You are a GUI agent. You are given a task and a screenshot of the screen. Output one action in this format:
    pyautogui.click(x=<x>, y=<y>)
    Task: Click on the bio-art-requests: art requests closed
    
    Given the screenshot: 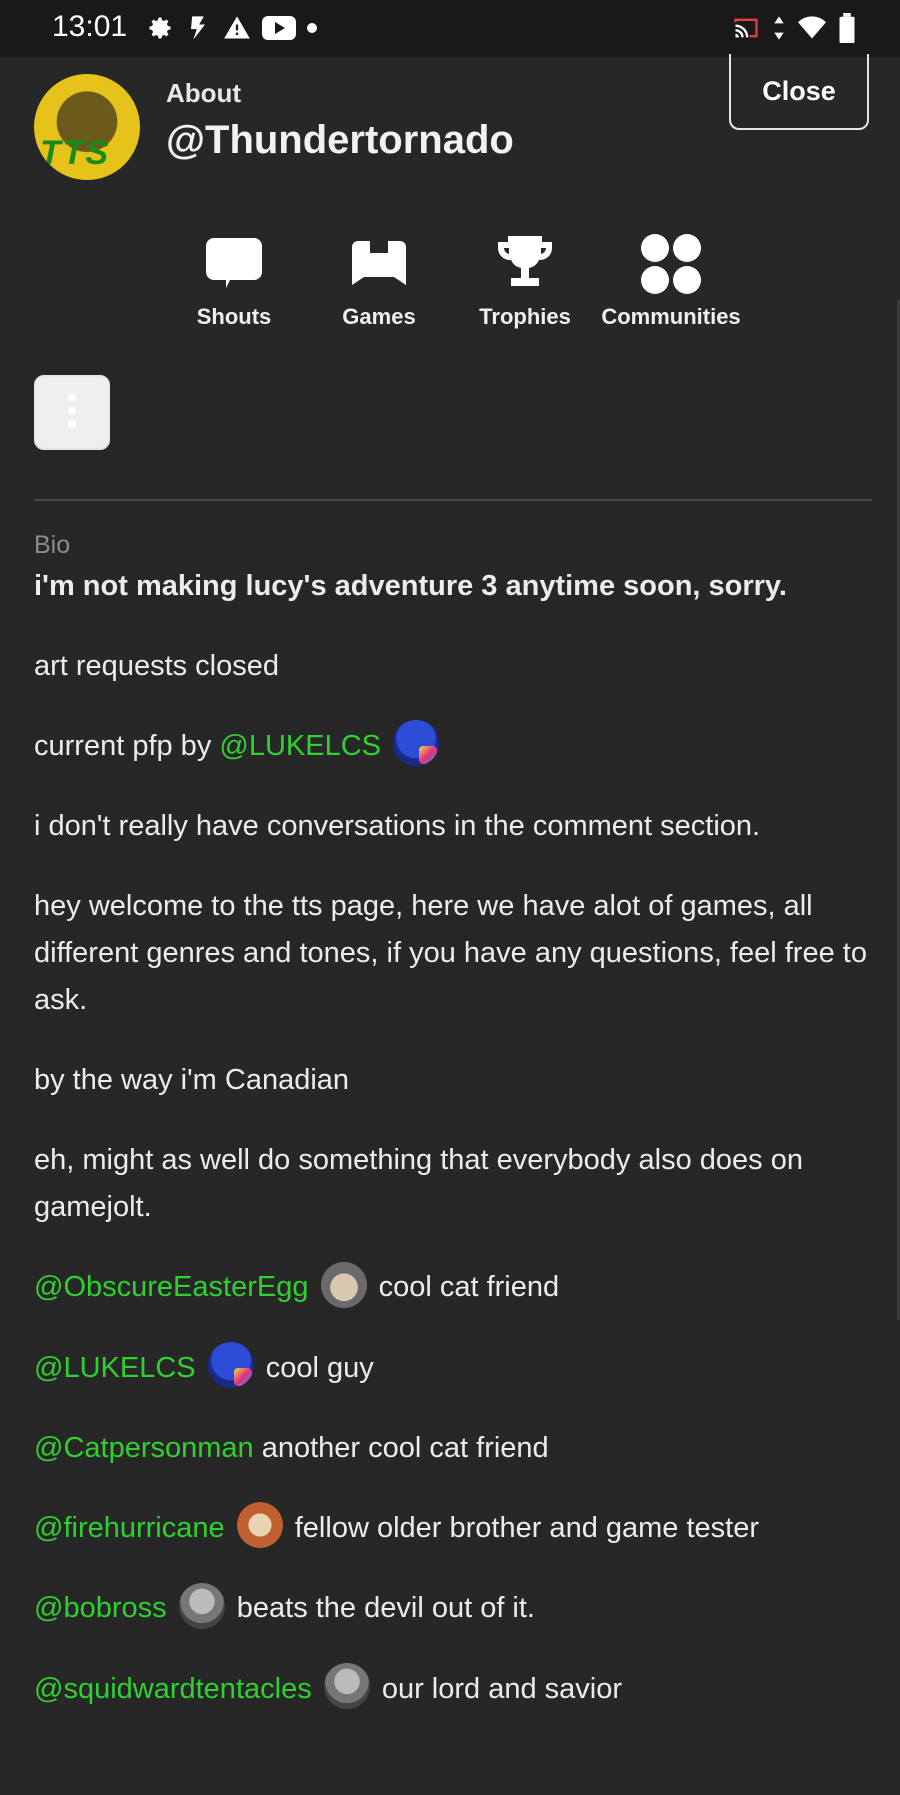 What is the action you would take?
    pyautogui.click(x=157, y=666)
    